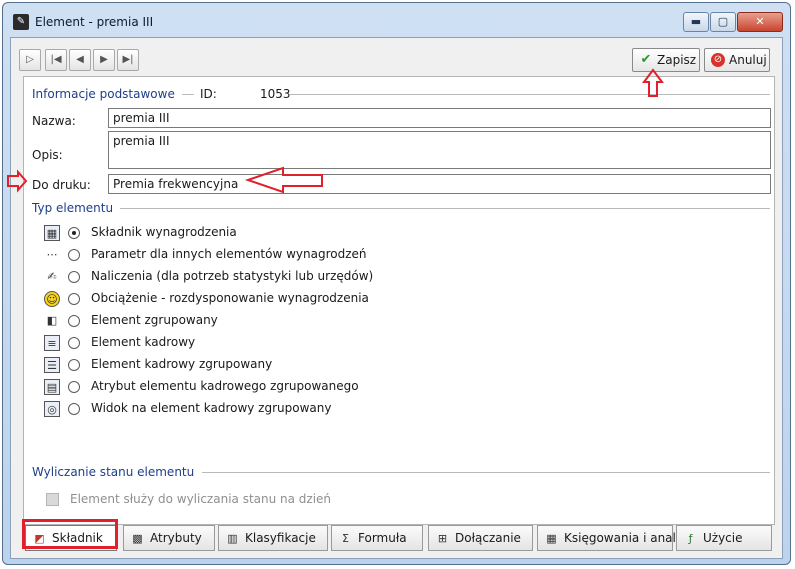 The width and height of the screenshot is (795, 569). Describe the element at coordinates (17, 181) in the screenshot. I see `arrow-right-annotation` at that location.